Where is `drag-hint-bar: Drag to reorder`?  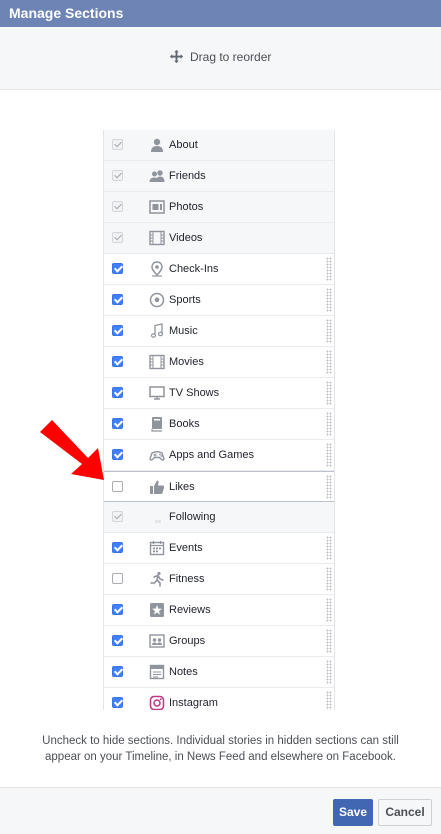 drag-hint-bar: Drag to reorder is located at coordinates (220, 58).